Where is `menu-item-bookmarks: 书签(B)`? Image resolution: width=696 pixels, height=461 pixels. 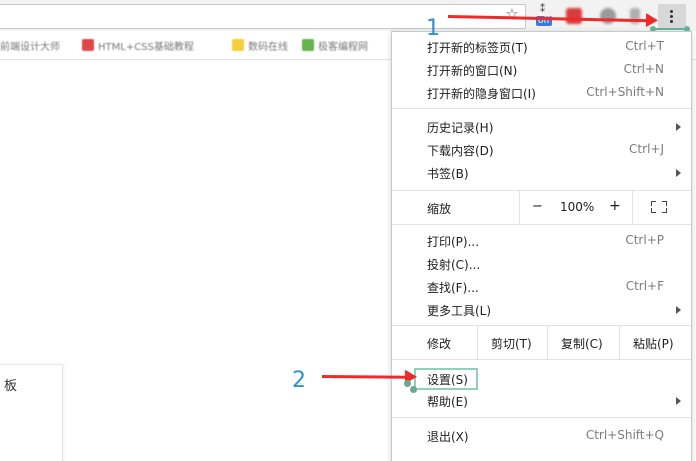 menu-item-bookmarks: 书签(B) is located at coordinates (541, 172).